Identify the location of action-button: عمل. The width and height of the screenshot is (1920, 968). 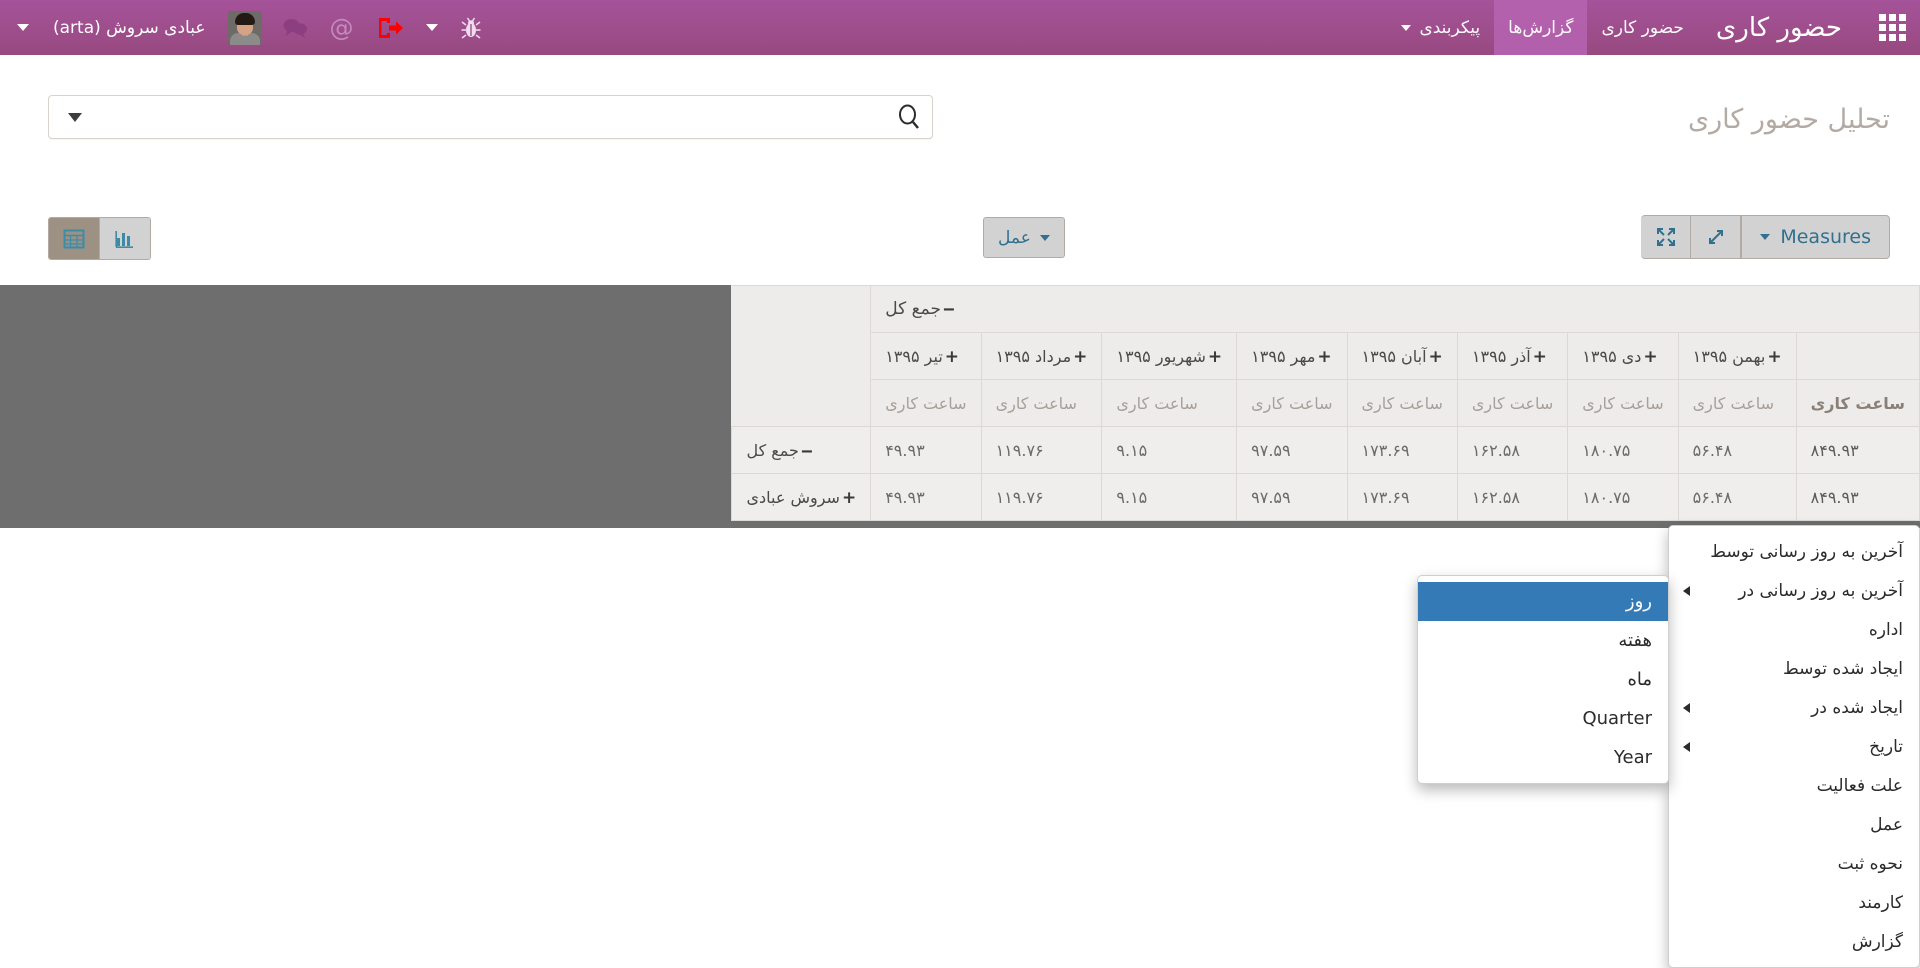
(1024, 237).